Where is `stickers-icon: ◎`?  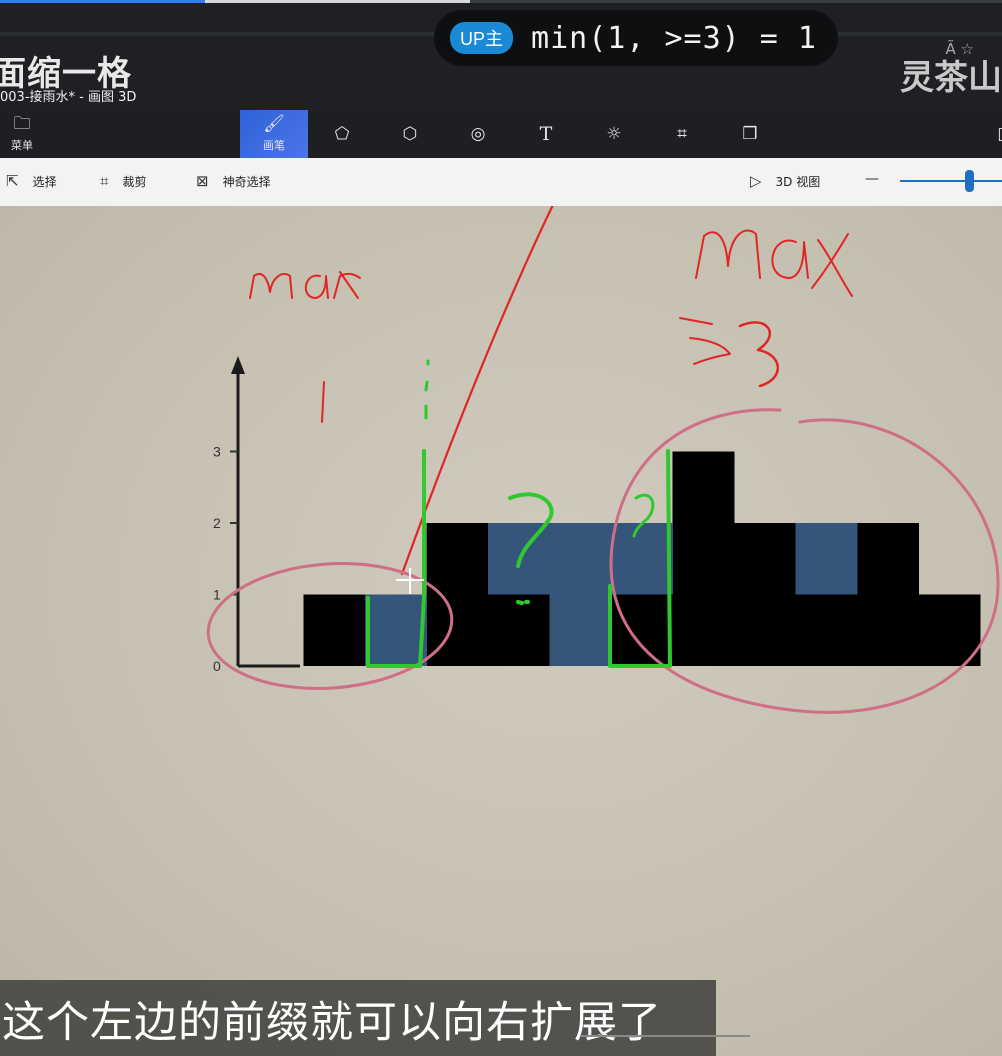
stickers-icon: ◎ is located at coordinates (478, 134).